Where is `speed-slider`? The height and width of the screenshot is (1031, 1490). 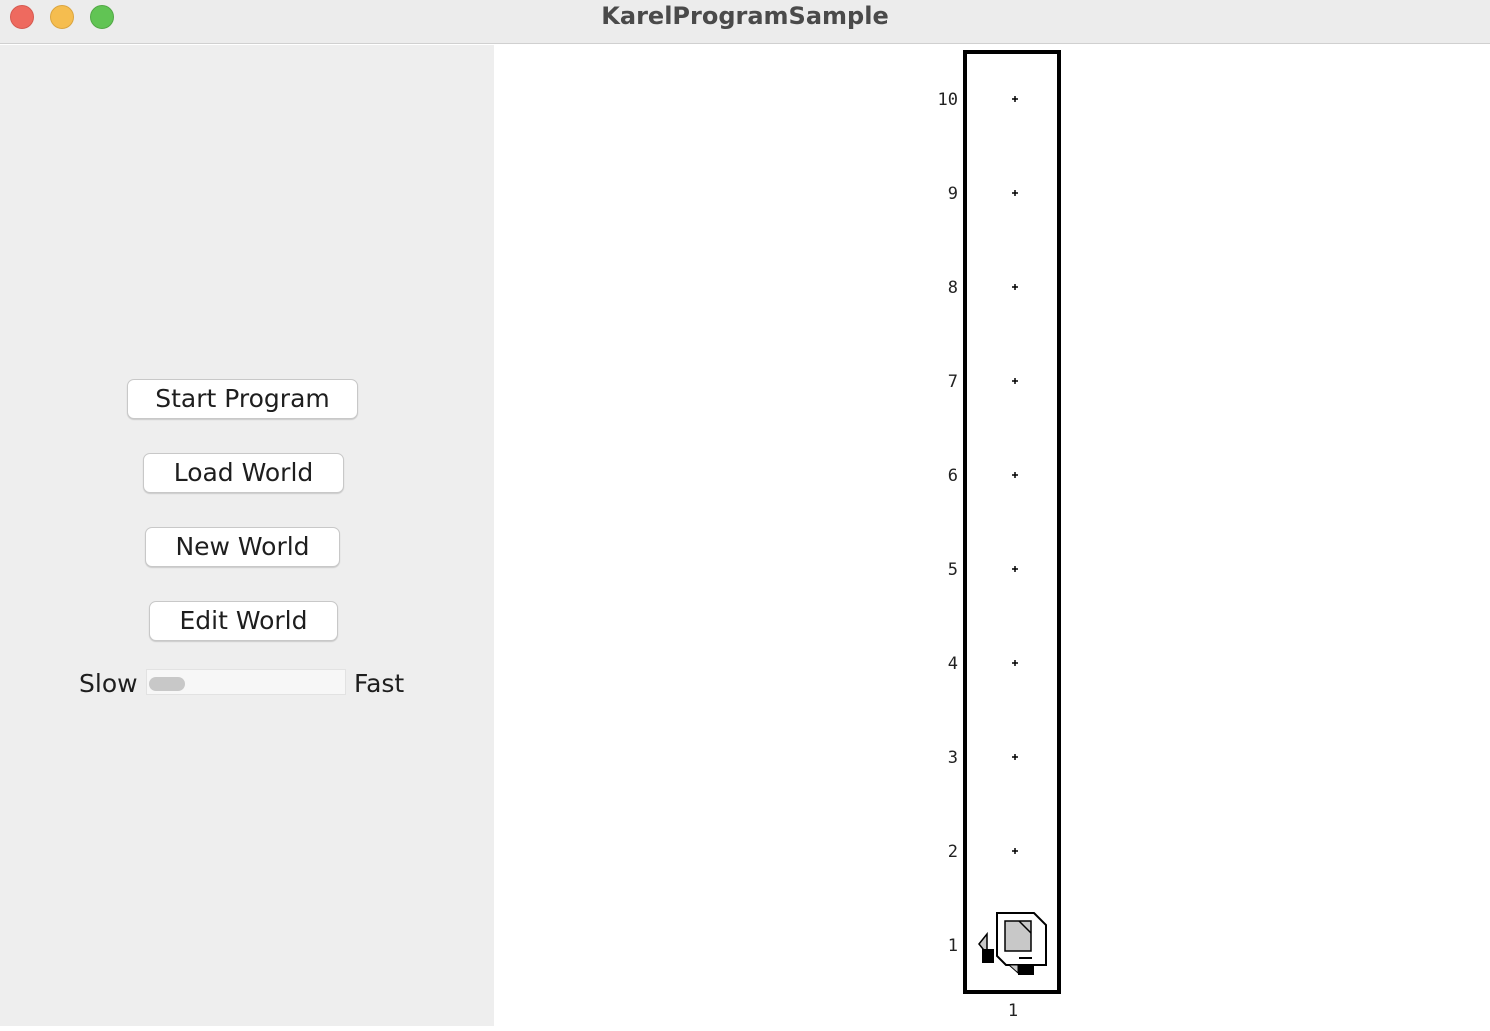 speed-slider is located at coordinates (246, 682).